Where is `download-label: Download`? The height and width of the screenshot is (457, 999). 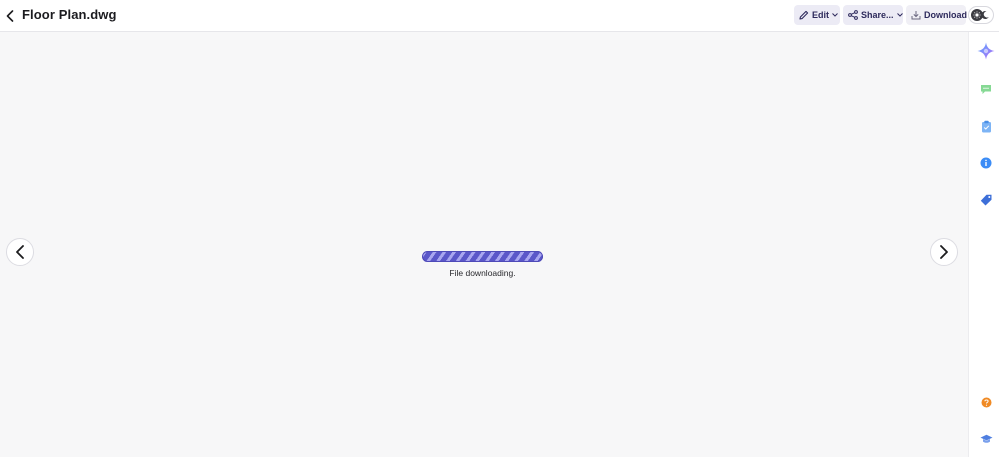
download-label: Download is located at coordinates (945, 15).